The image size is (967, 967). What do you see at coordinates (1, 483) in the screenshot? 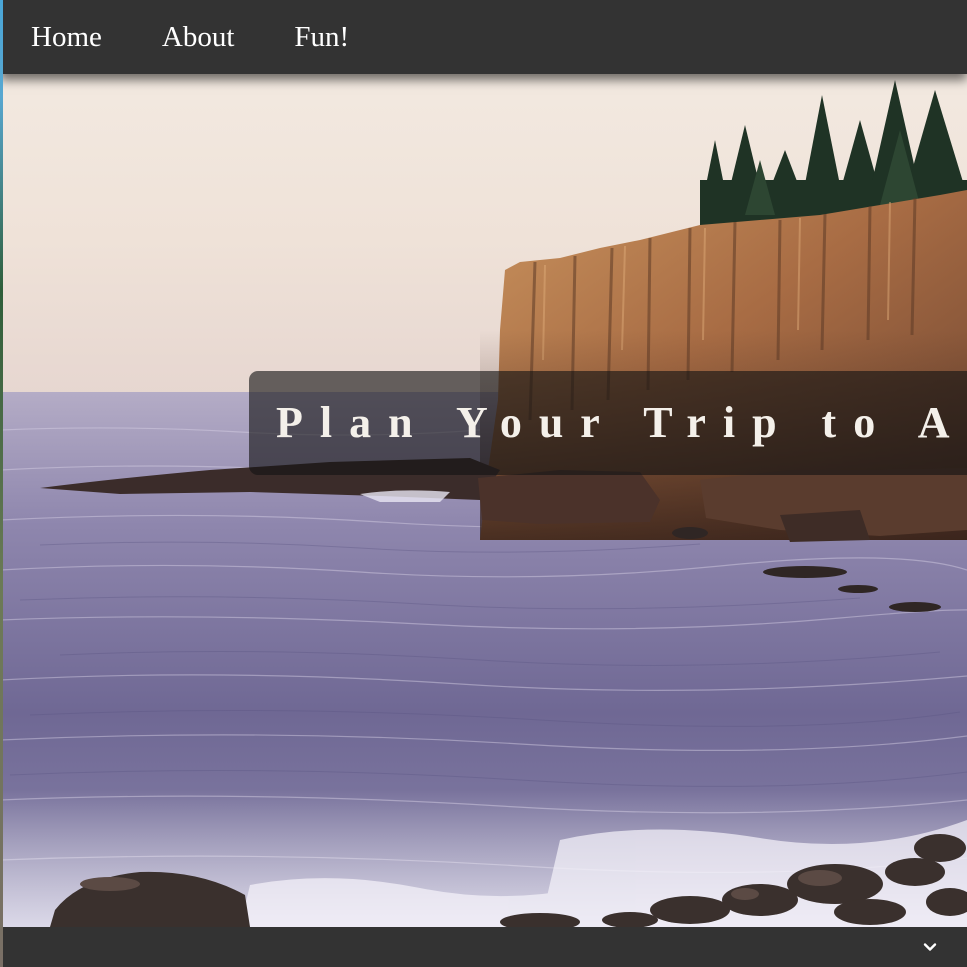
I see `left-edge-strip` at bounding box center [1, 483].